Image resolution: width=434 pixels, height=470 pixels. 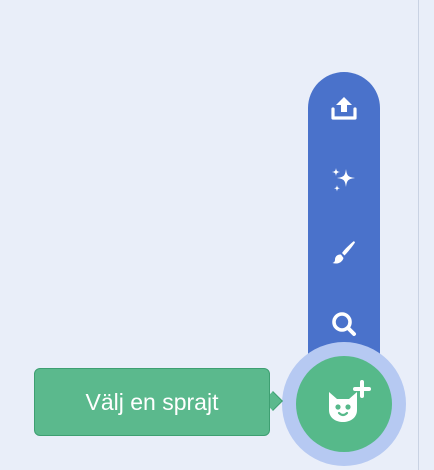 I want to click on tooltip-label: Välj en sprajt, so click(x=152, y=401).